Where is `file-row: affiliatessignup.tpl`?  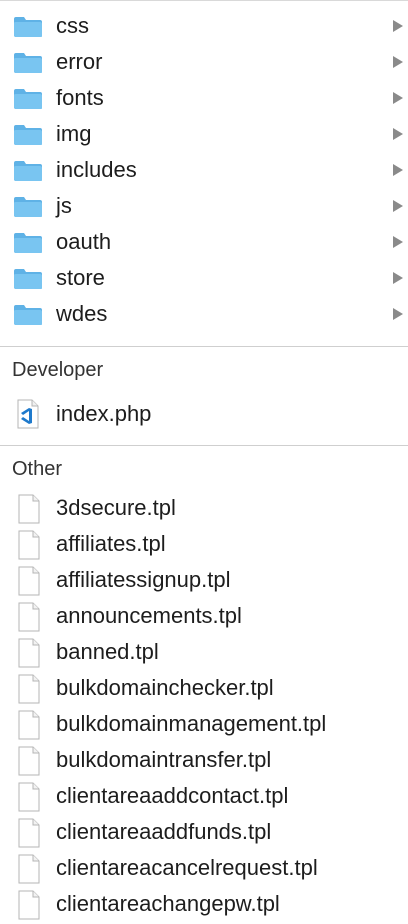 file-row: affiliatessignup.tpl is located at coordinates (204, 580).